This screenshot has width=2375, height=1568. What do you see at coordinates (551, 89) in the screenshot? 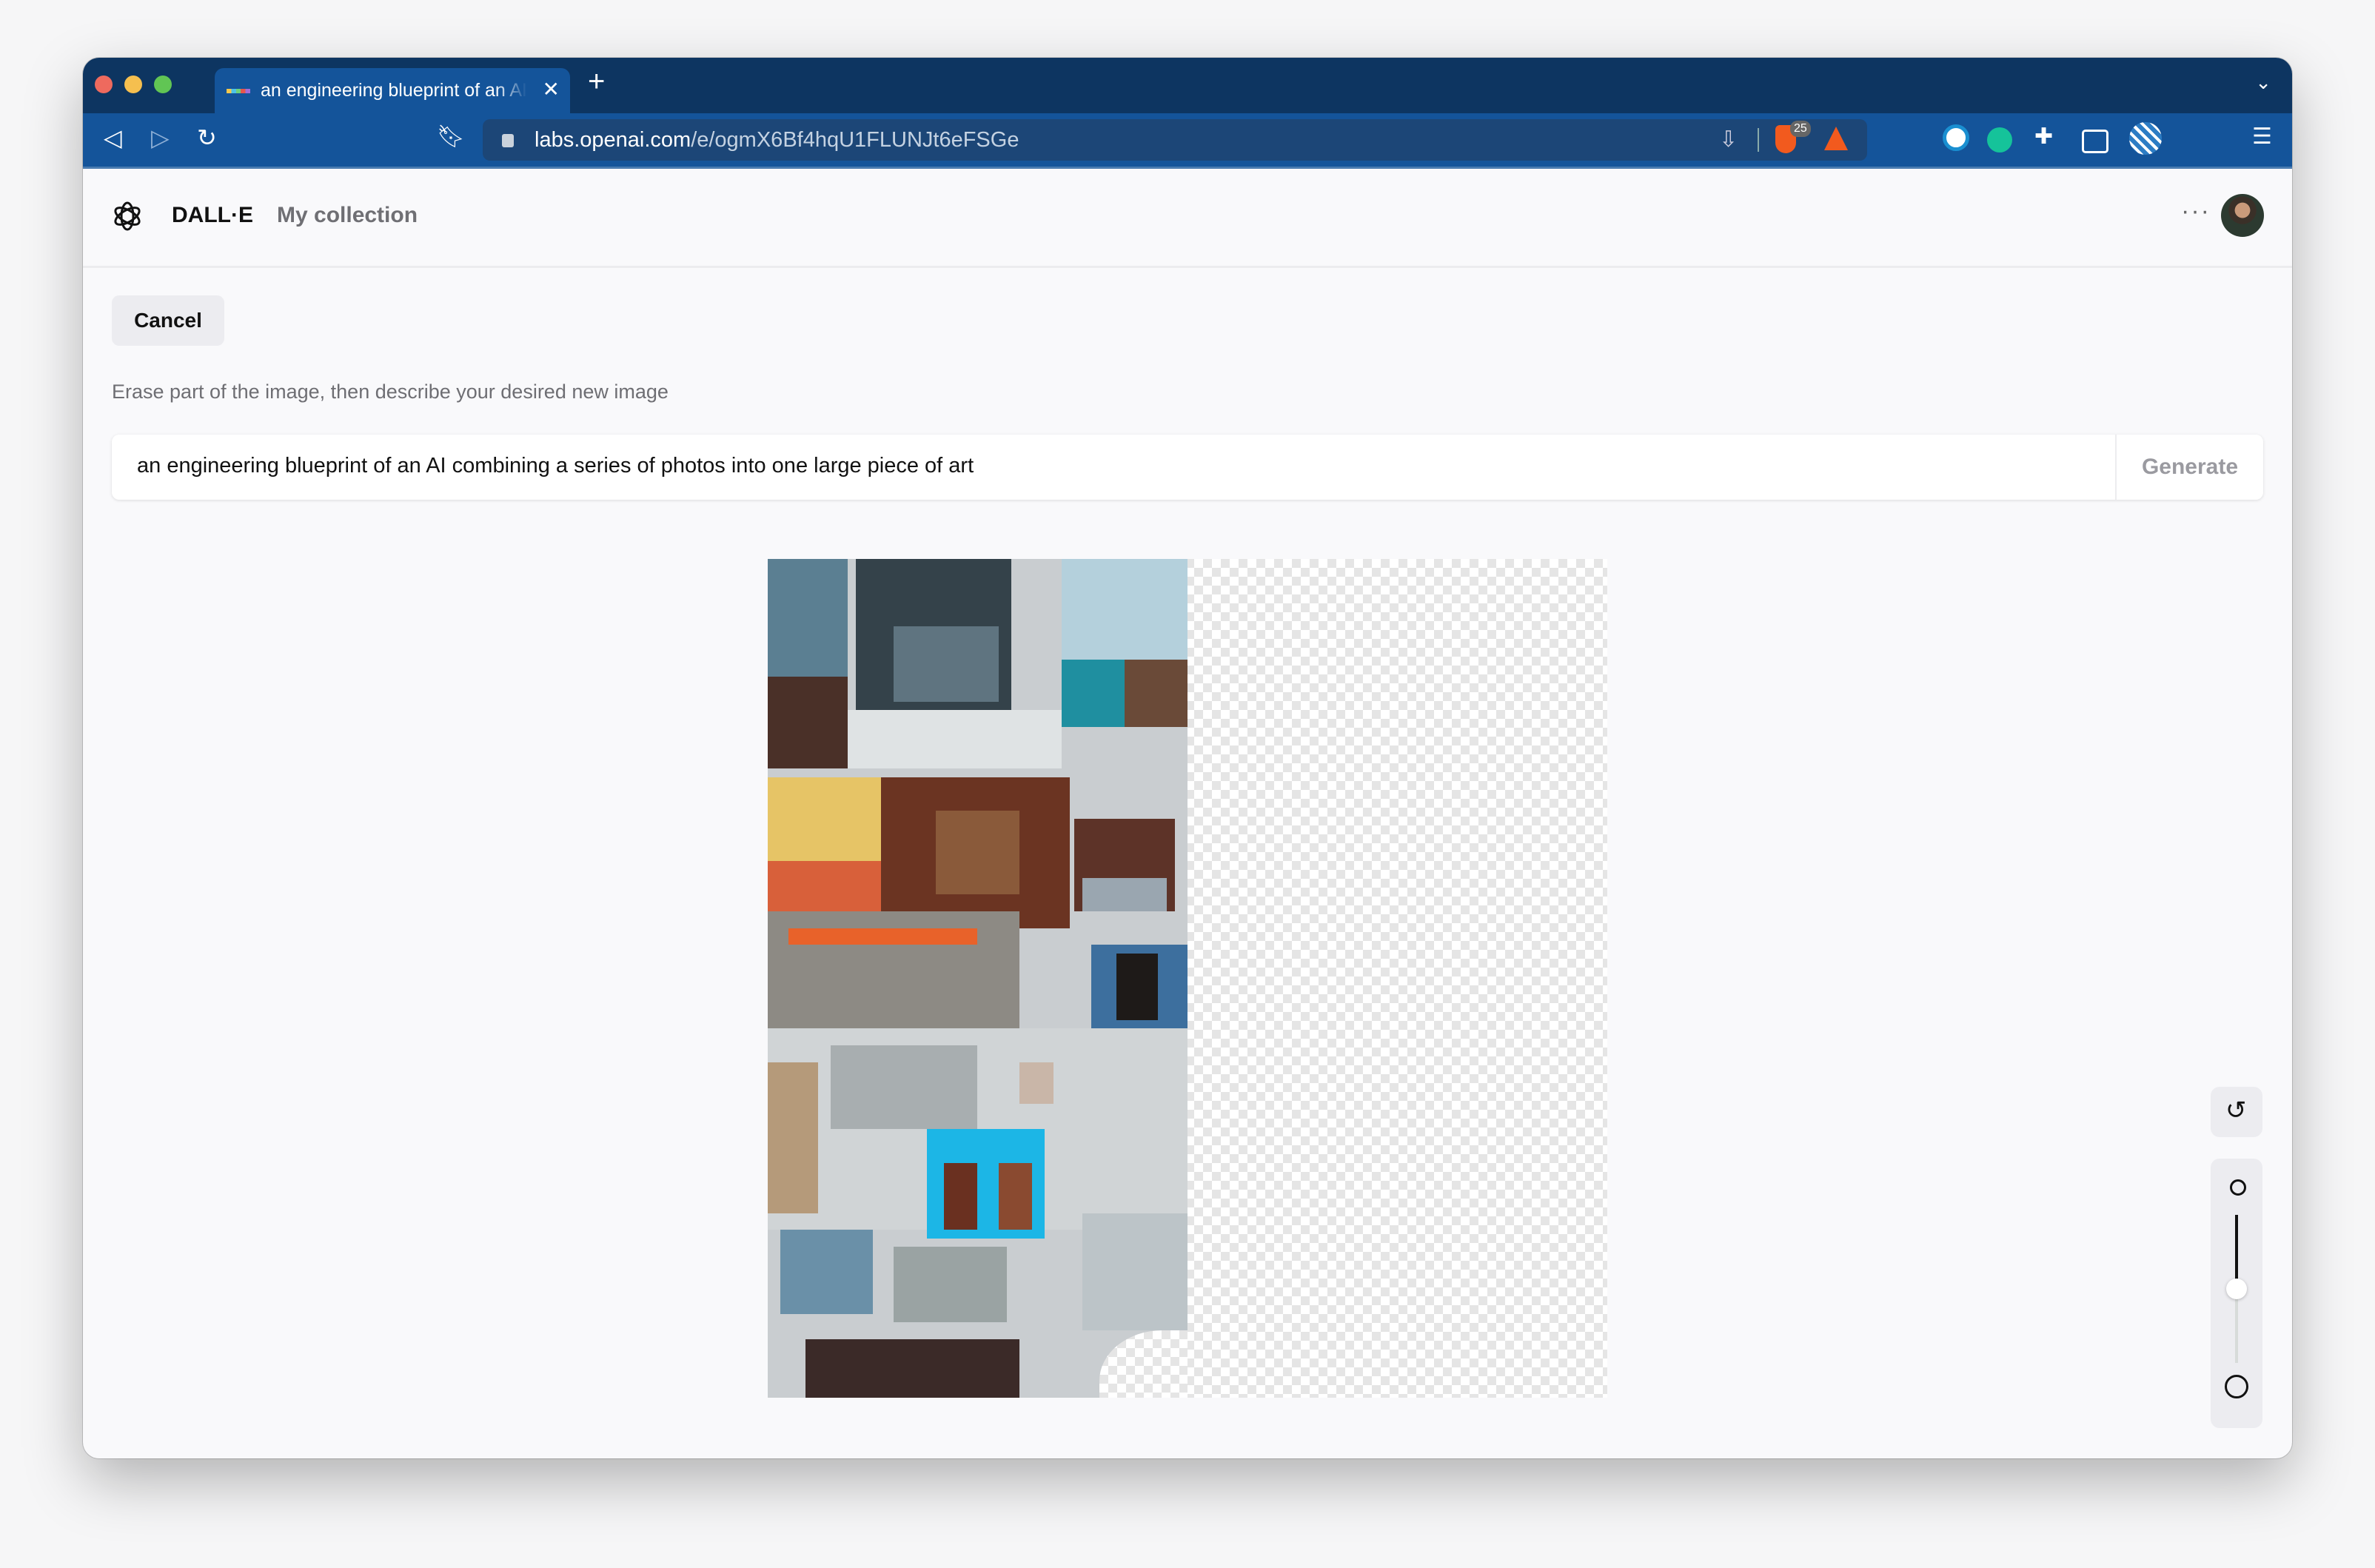
I see `close-tab-icon: ✕` at bounding box center [551, 89].